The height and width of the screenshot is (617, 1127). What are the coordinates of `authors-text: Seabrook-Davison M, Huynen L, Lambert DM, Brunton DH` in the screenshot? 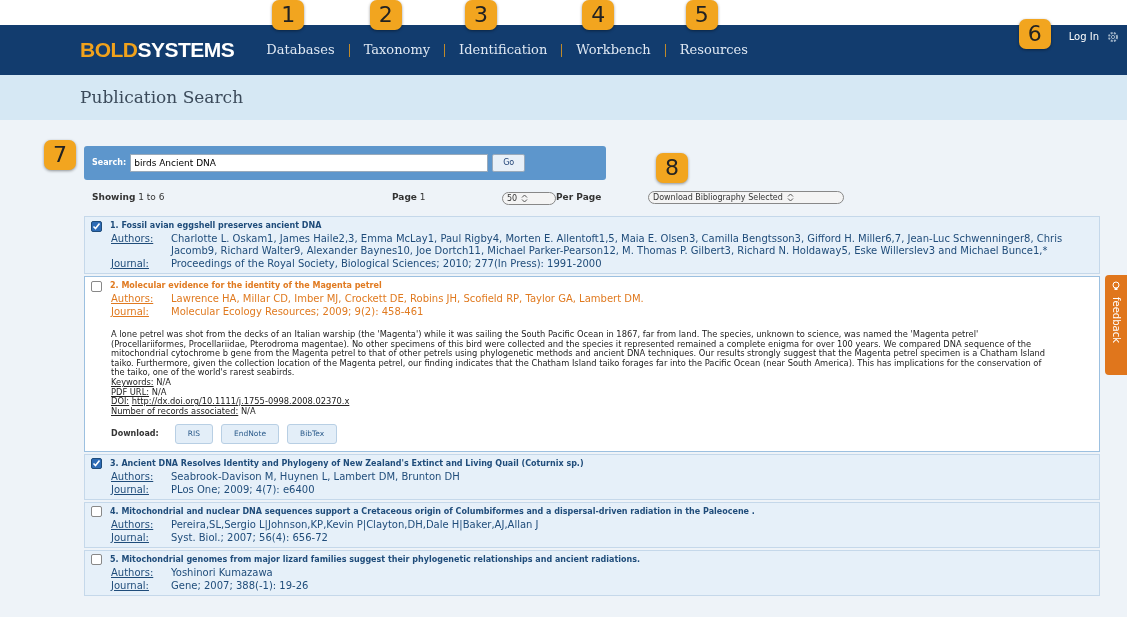 It's located at (315, 476).